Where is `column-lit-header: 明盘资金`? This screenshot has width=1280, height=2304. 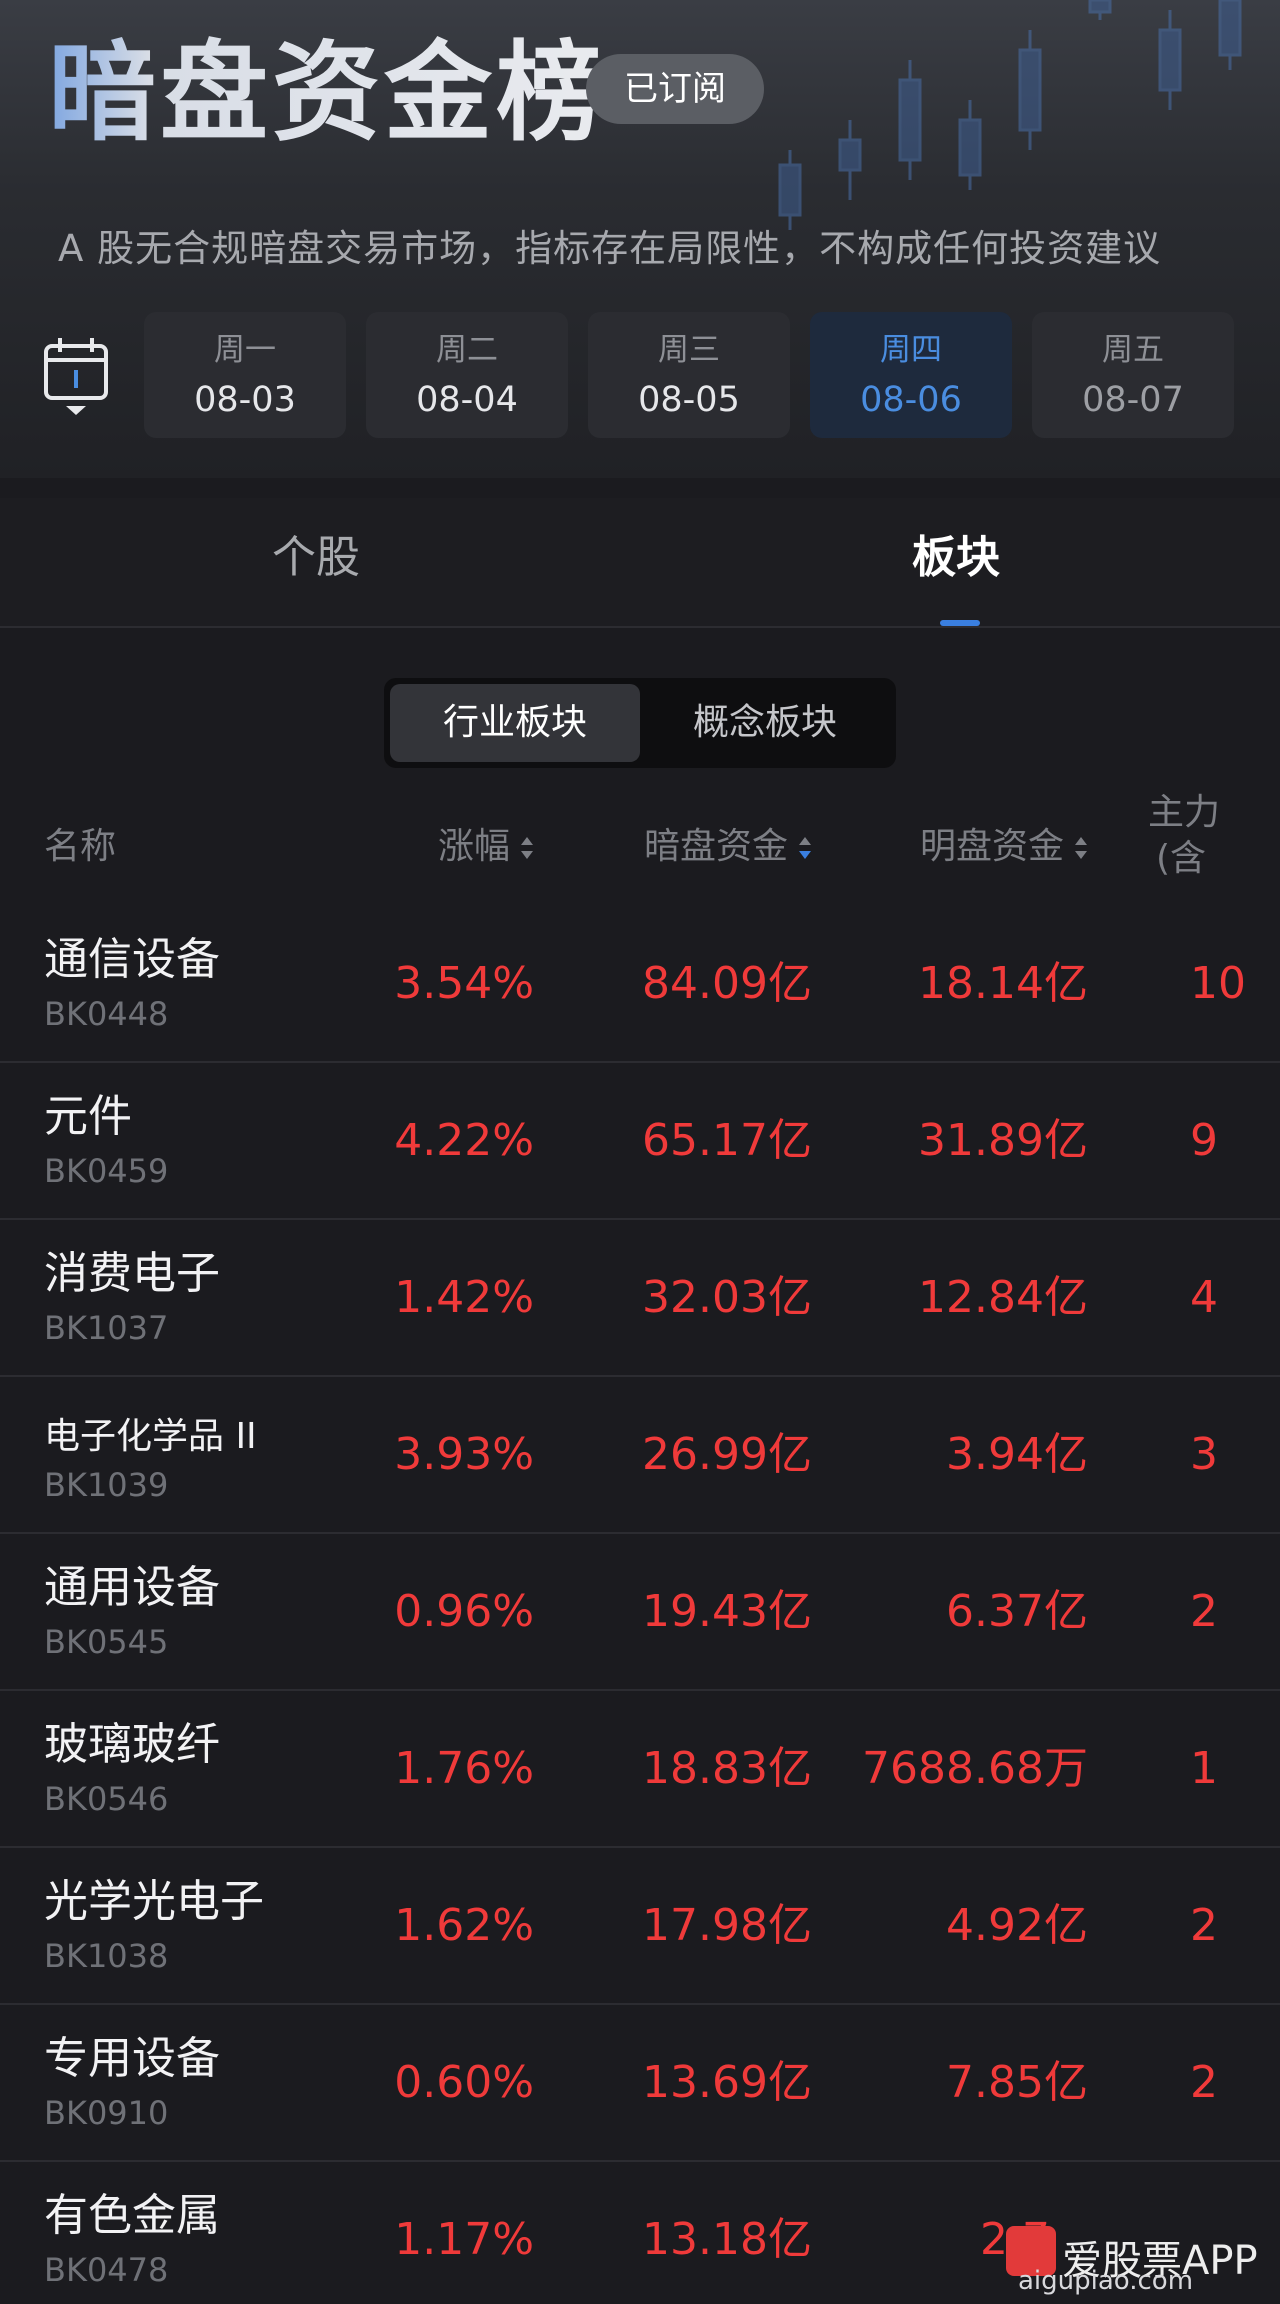
column-lit-header: 明盘资金 is located at coordinates (1004, 847).